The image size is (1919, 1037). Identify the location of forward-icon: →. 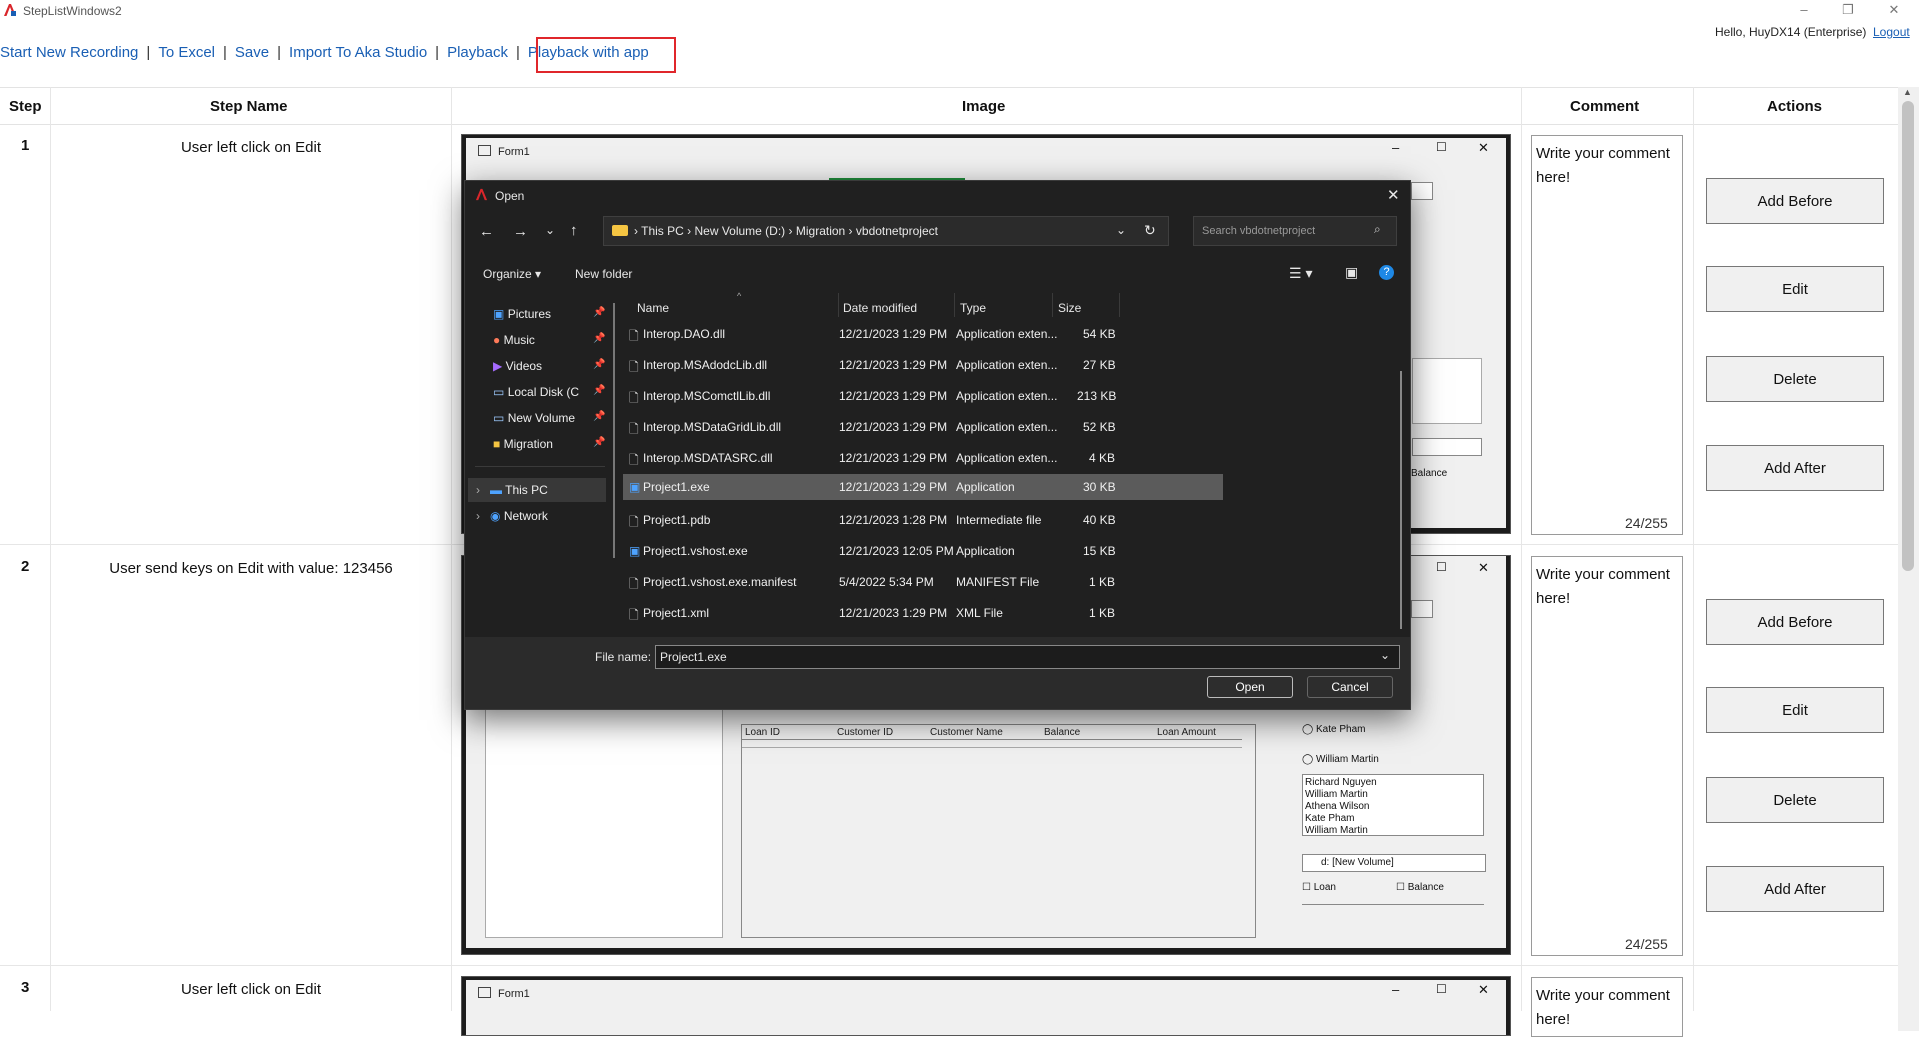
(520, 231).